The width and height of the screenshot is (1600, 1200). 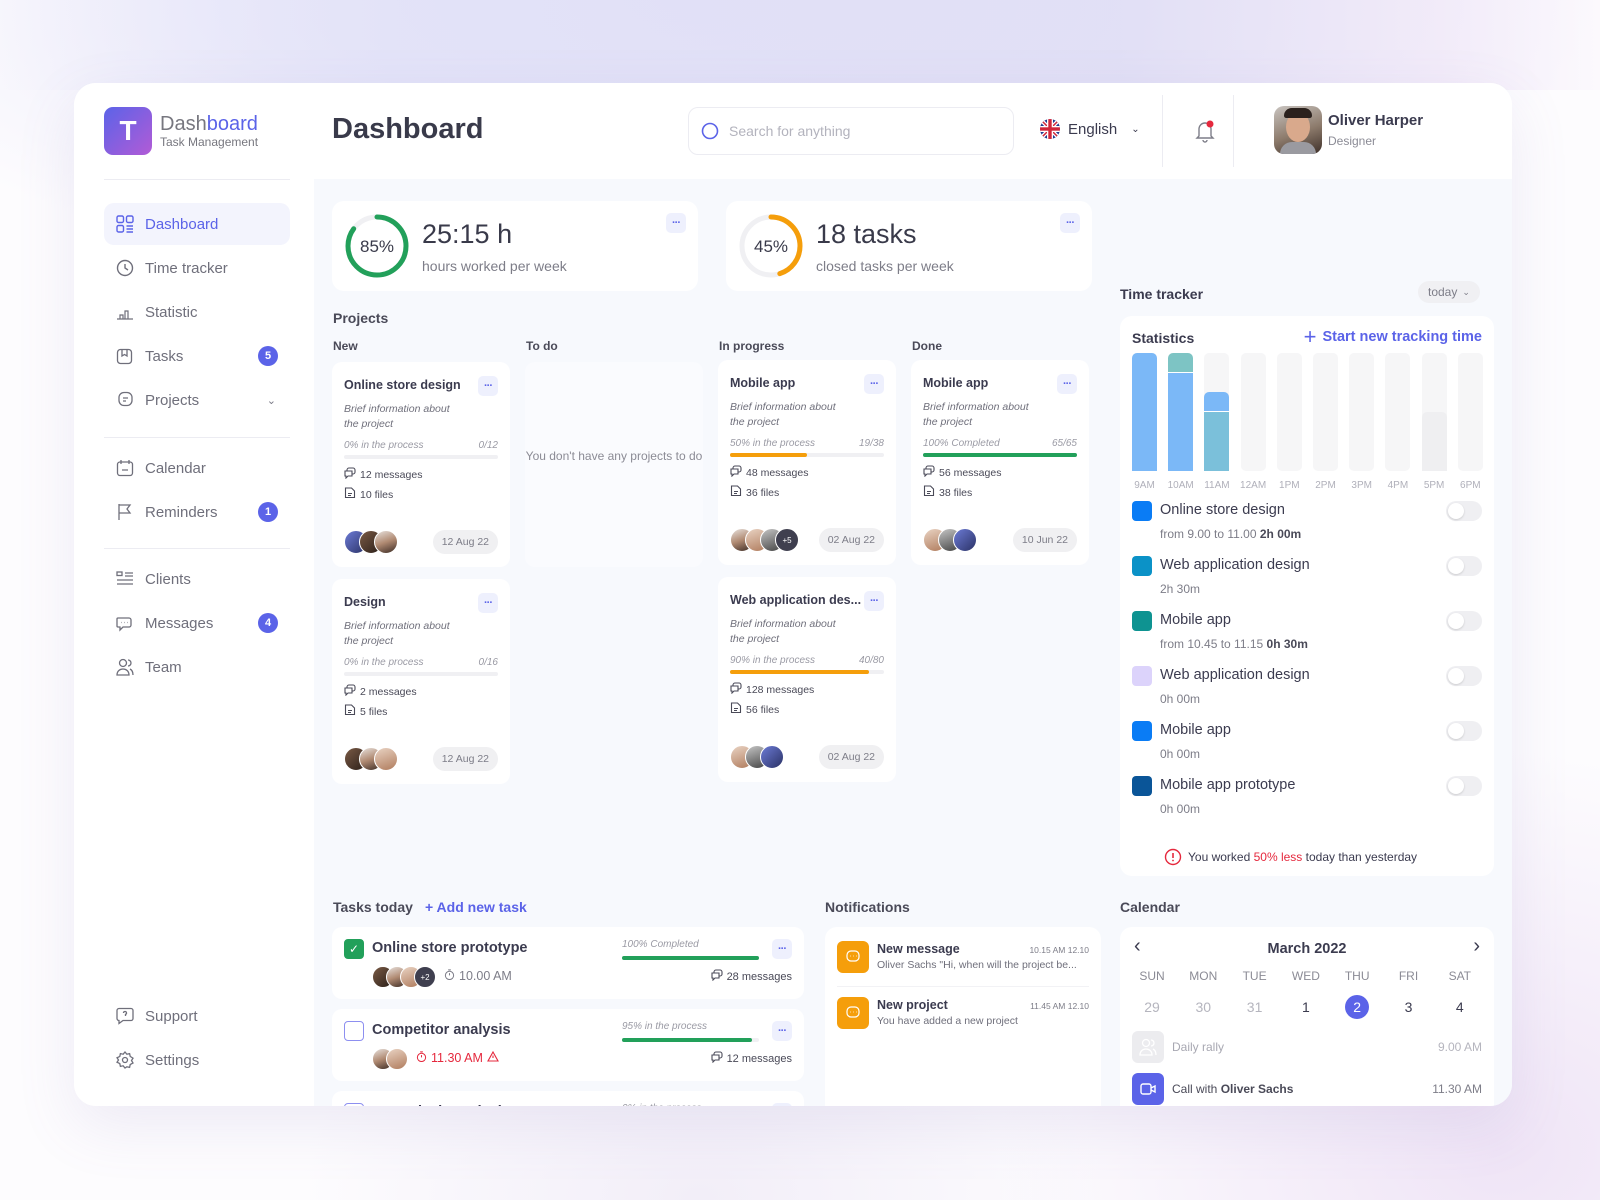 I want to click on time-tracker-title: Time tracker, so click(x=1162, y=294).